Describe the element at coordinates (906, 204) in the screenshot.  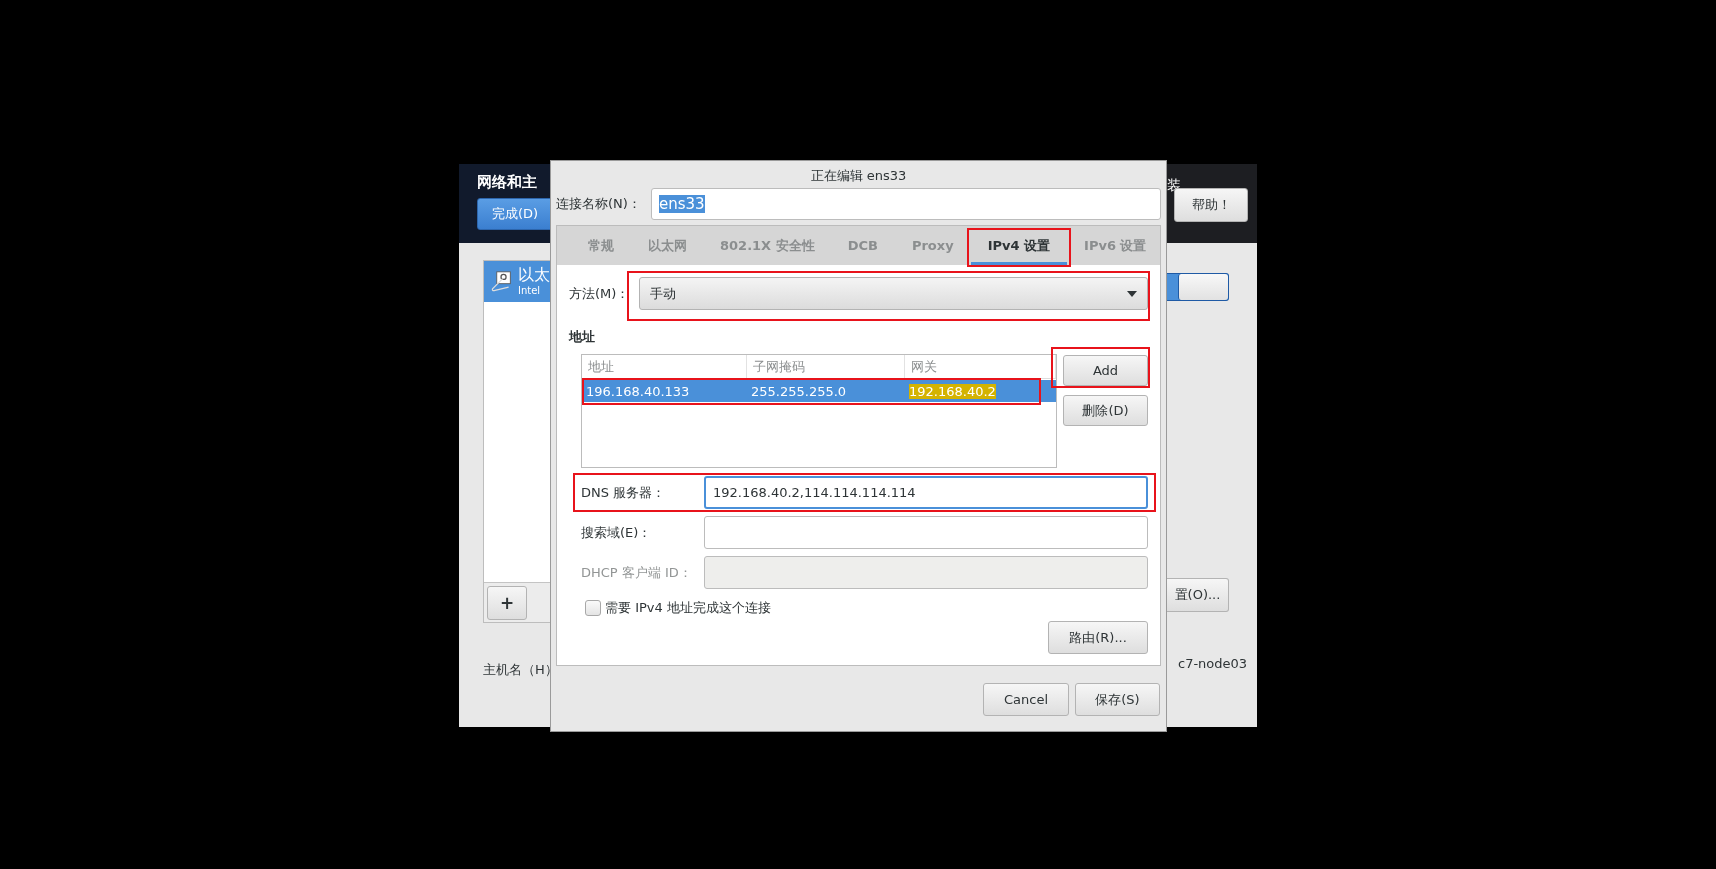
I see `connection-name-field: ens33` at that location.